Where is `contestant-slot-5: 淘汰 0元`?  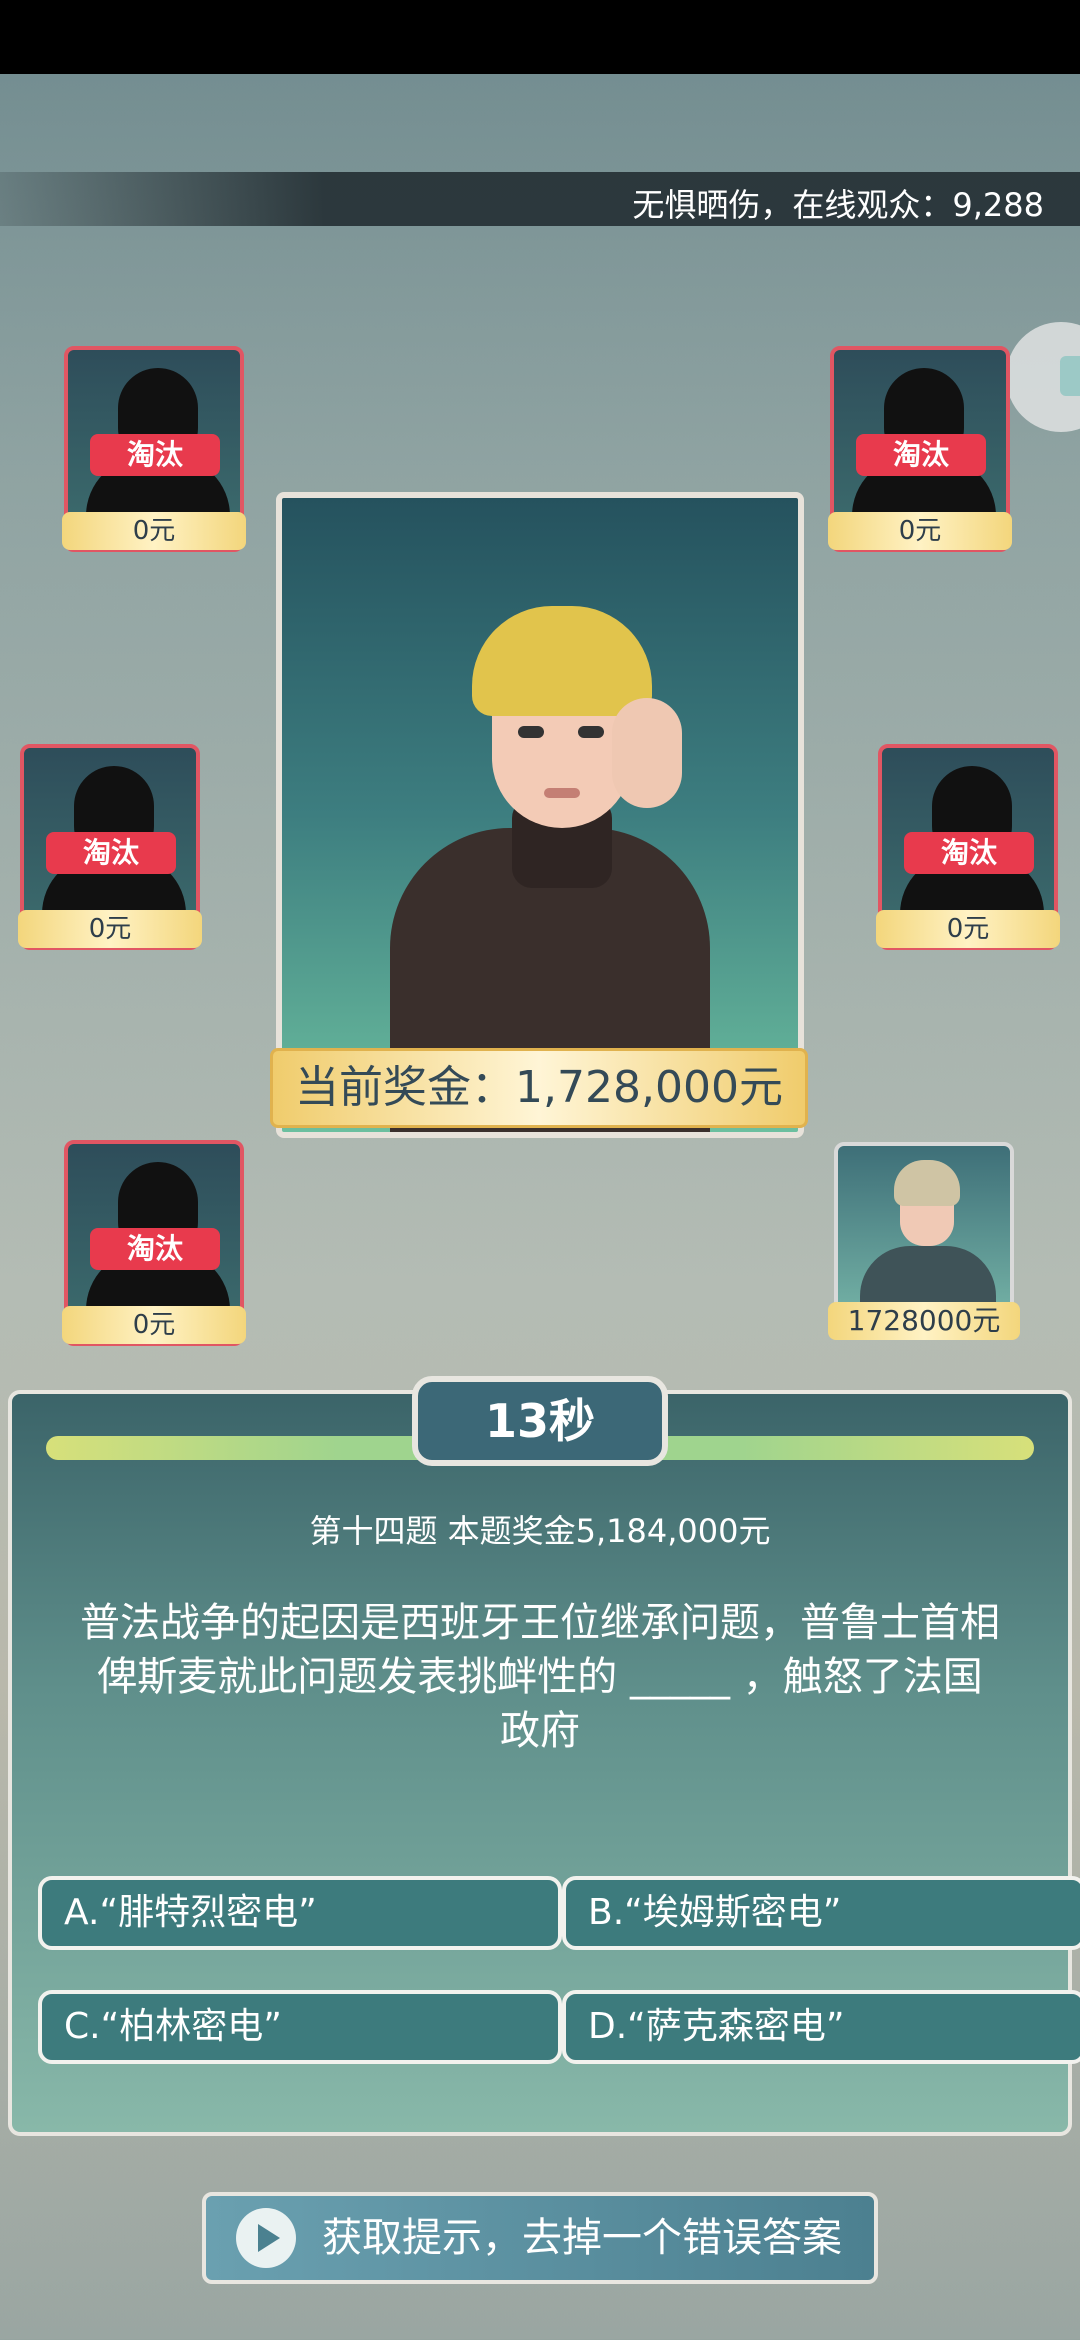 contestant-slot-5: 淘汰 0元 is located at coordinates (154, 1245).